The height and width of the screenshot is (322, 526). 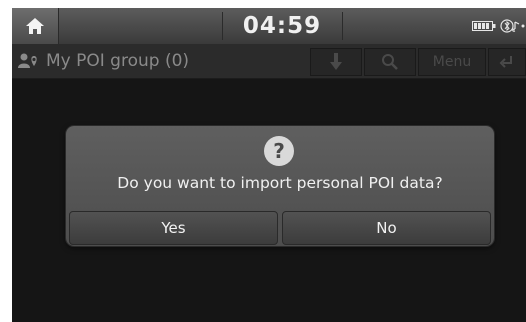 I want to click on poi-group-title-text: My POI group (0), so click(x=118, y=61).